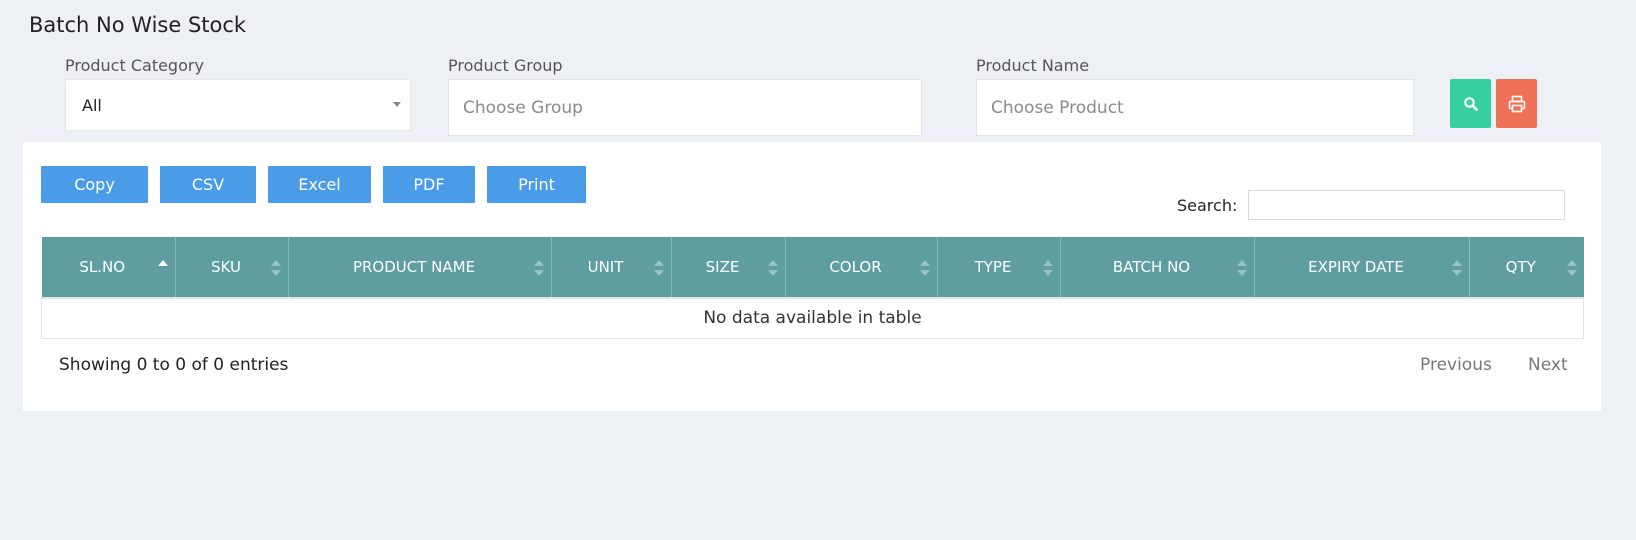 This screenshot has width=1636, height=540. I want to click on product-name-input: Choose Product, so click(1195, 107).